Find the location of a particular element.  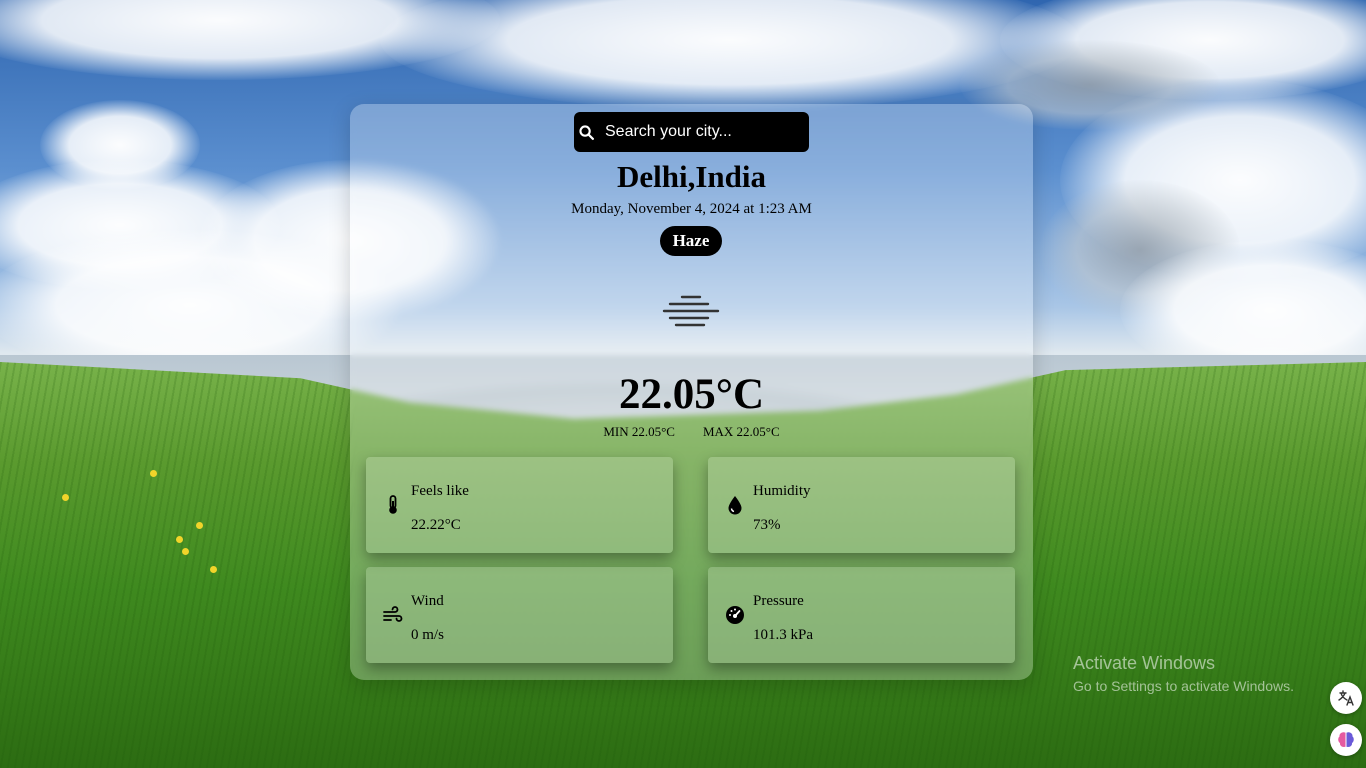

search-bar is located at coordinates (691, 132).